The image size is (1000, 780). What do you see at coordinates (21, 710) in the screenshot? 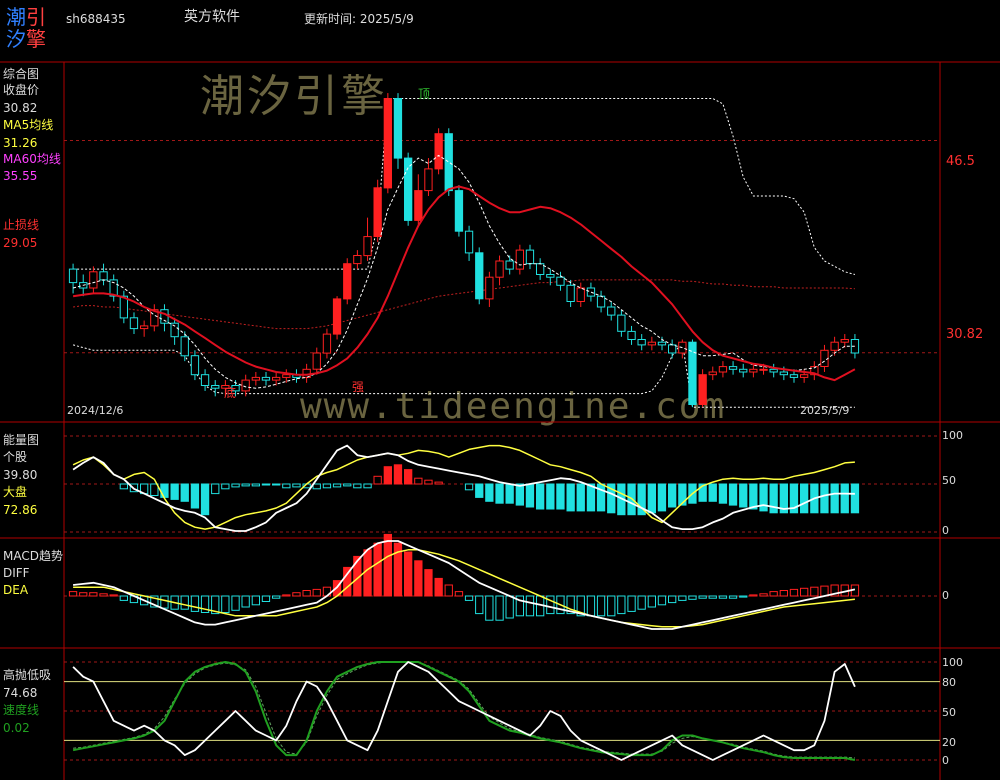
I see `osc-speed-label: 速度线` at bounding box center [21, 710].